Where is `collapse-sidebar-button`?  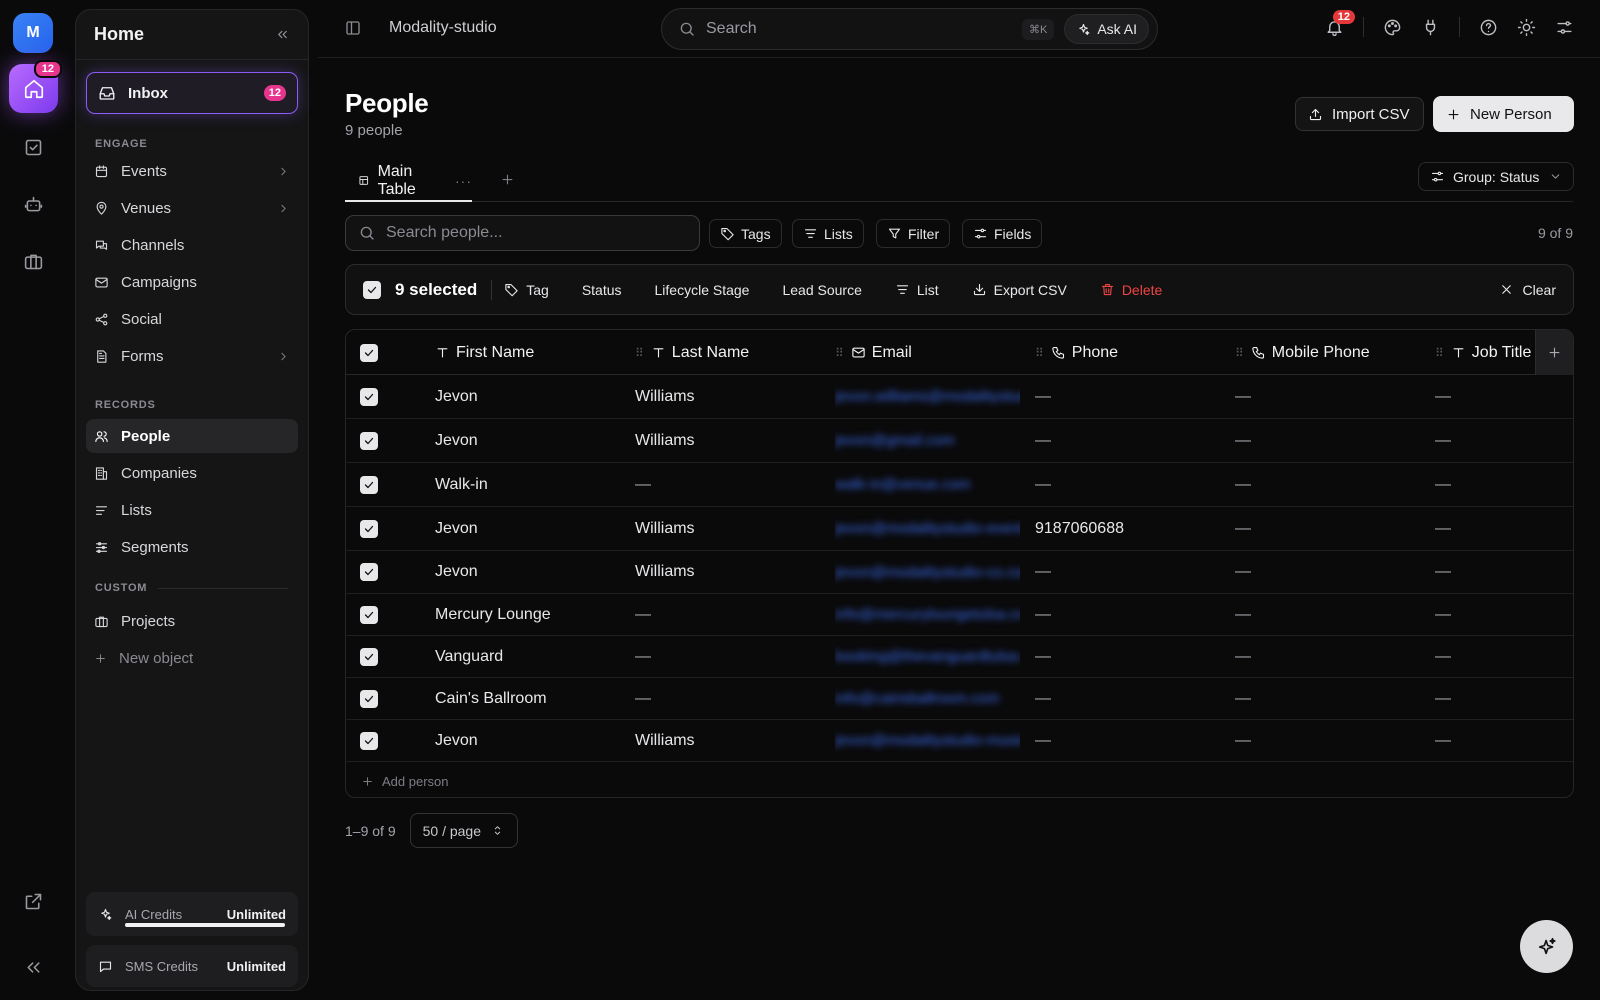 collapse-sidebar-button is located at coordinates (282, 34).